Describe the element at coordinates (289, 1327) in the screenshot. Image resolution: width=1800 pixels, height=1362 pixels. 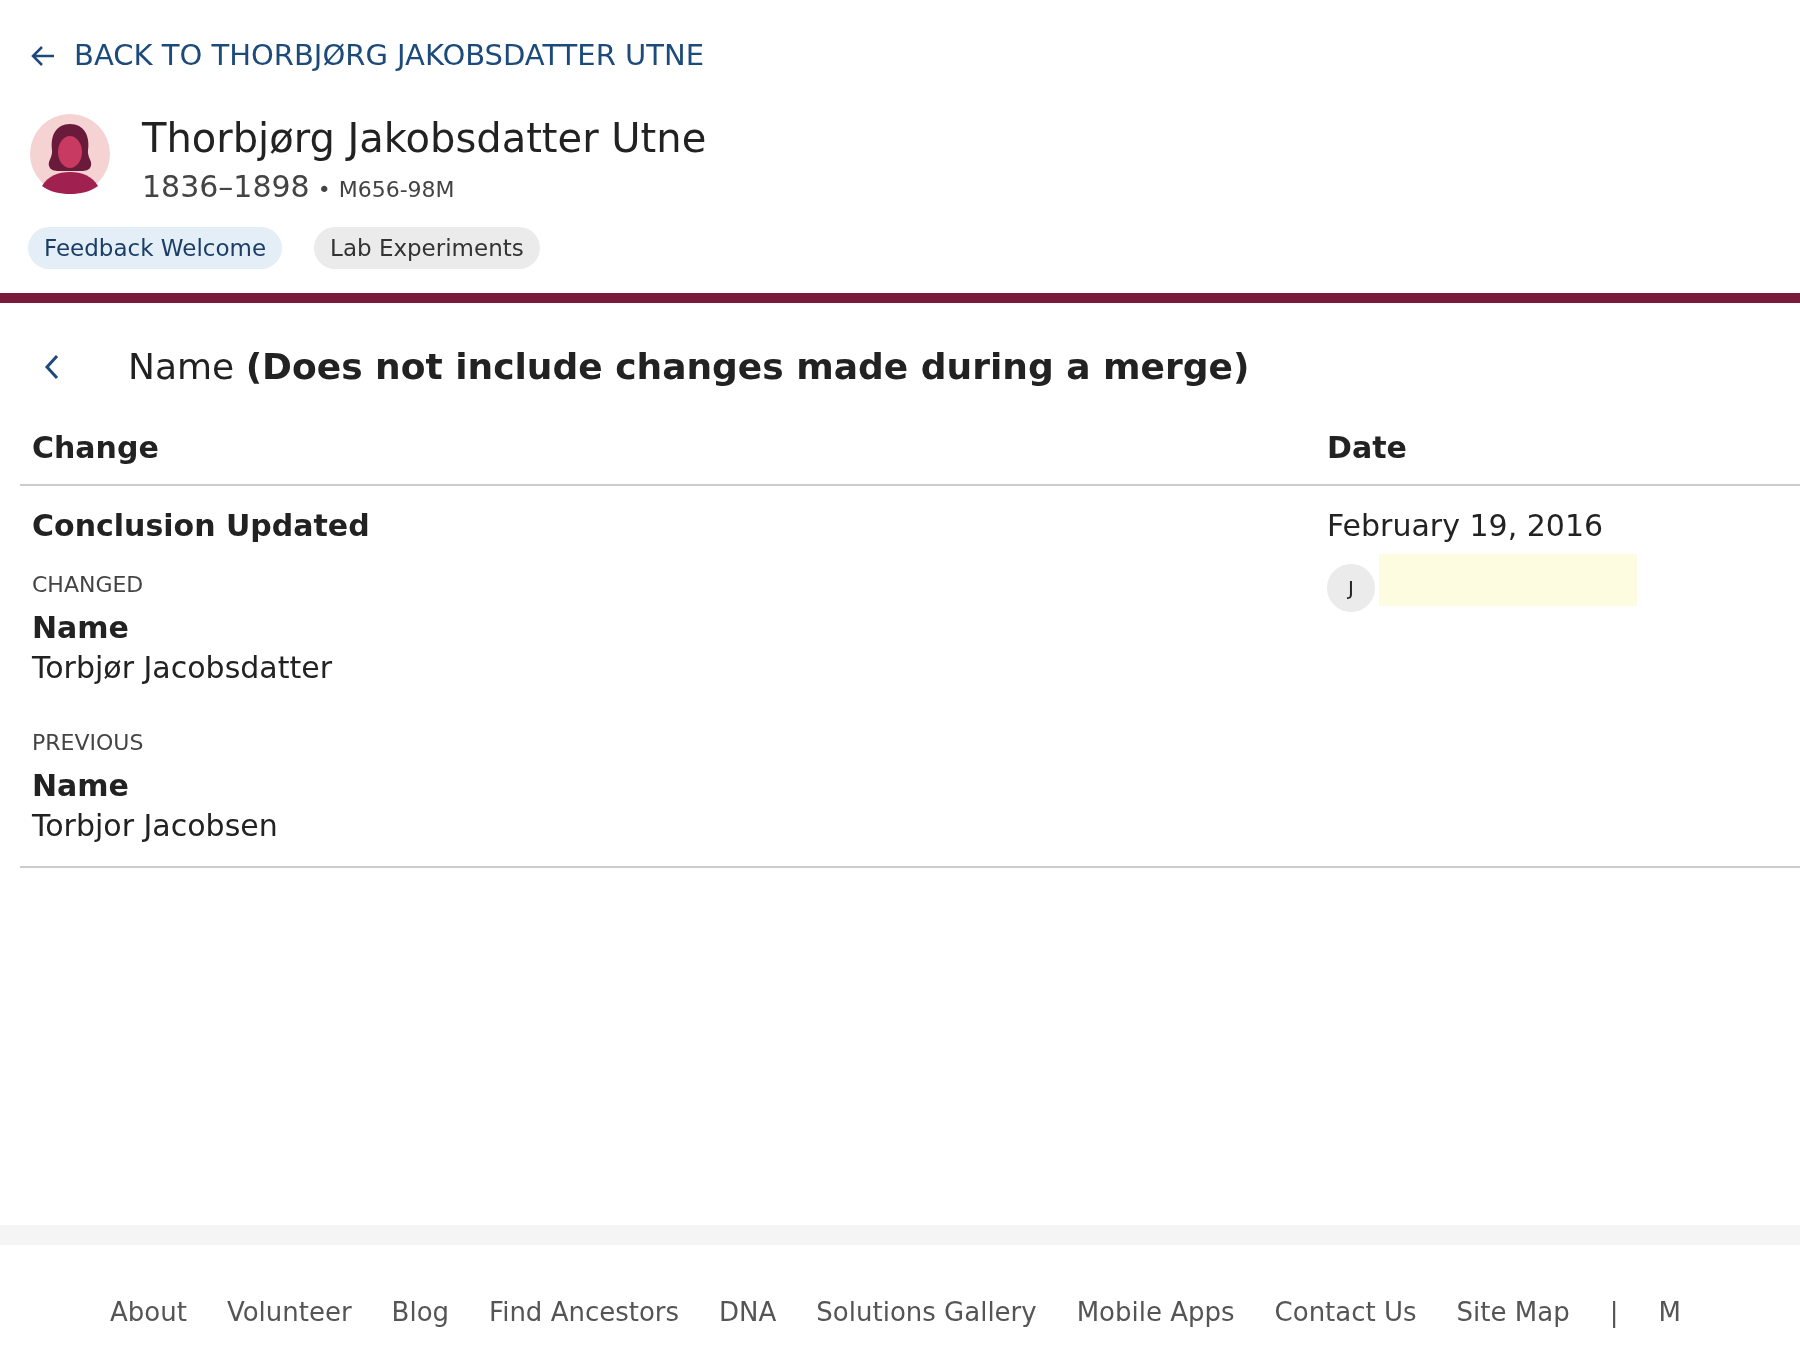
I see `footer-link: Volunteer` at that location.